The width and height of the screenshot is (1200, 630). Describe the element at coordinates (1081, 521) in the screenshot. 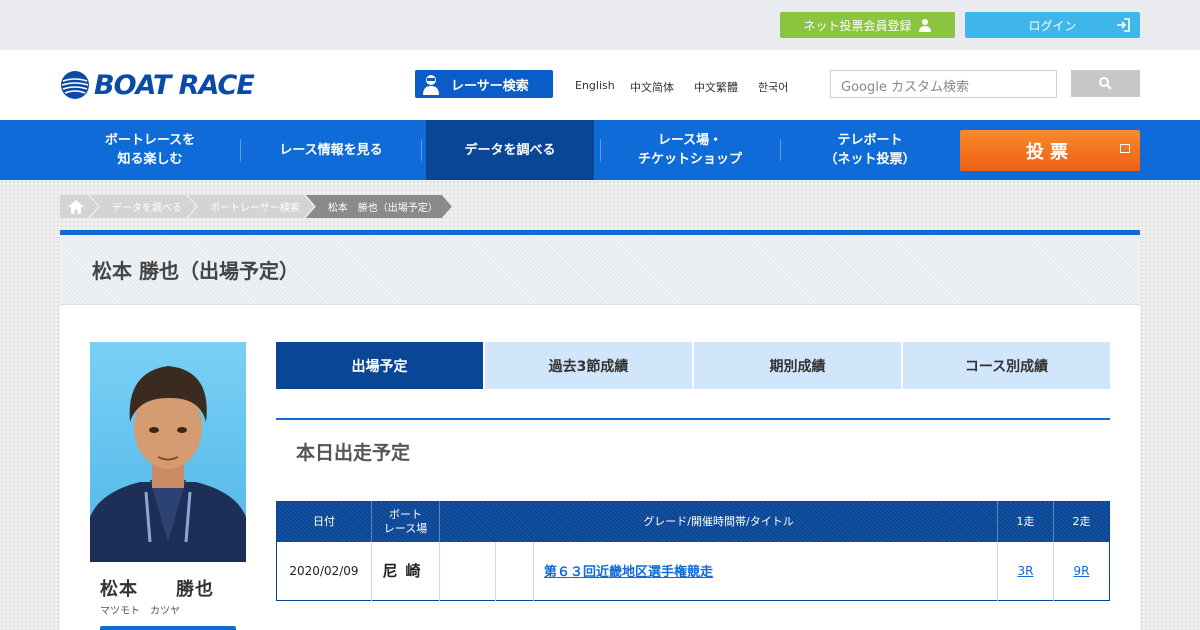

I see `header-race2: 2走` at that location.